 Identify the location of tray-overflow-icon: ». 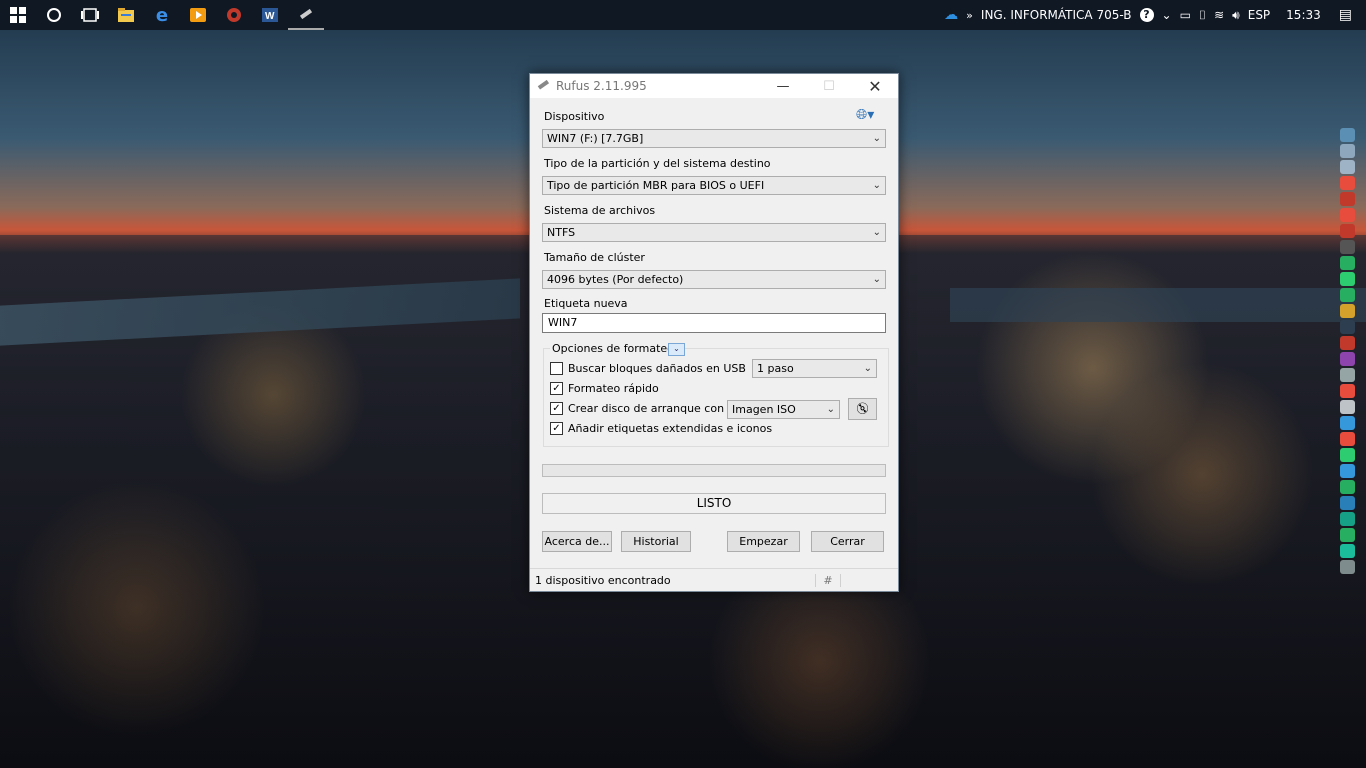
(969, 15).